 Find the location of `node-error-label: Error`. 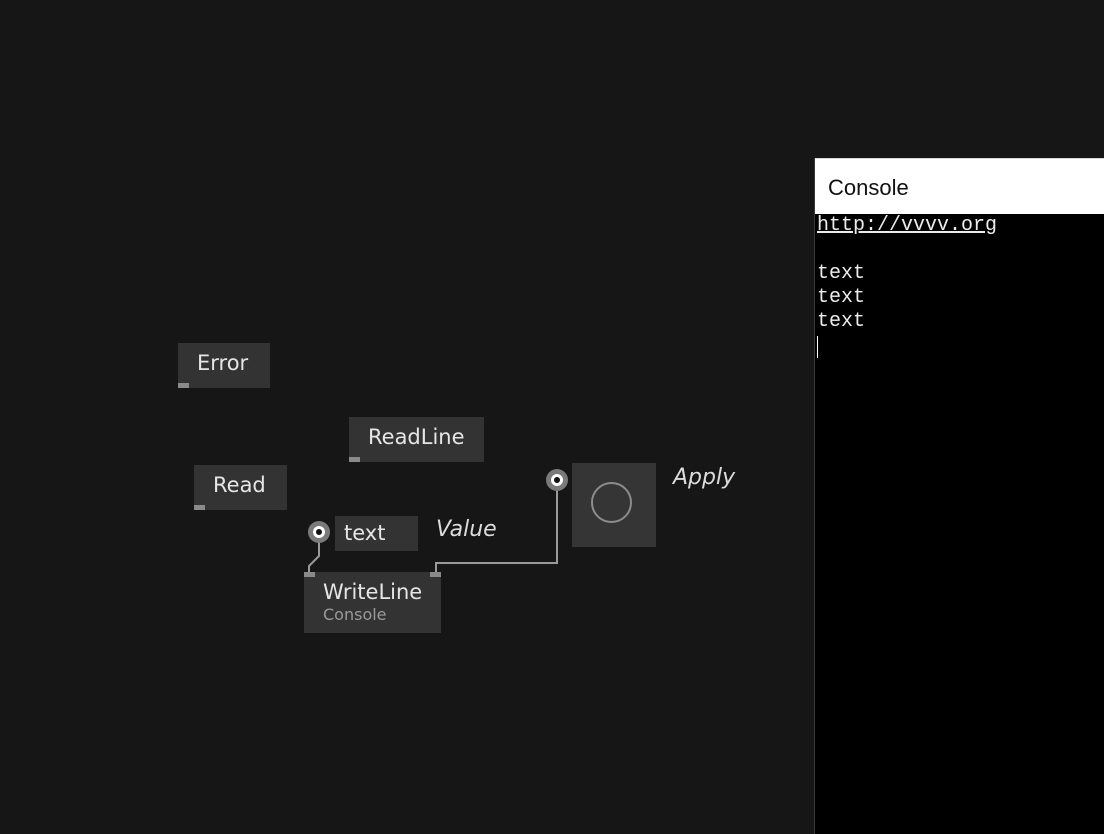

node-error-label: Error is located at coordinates (223, 363).